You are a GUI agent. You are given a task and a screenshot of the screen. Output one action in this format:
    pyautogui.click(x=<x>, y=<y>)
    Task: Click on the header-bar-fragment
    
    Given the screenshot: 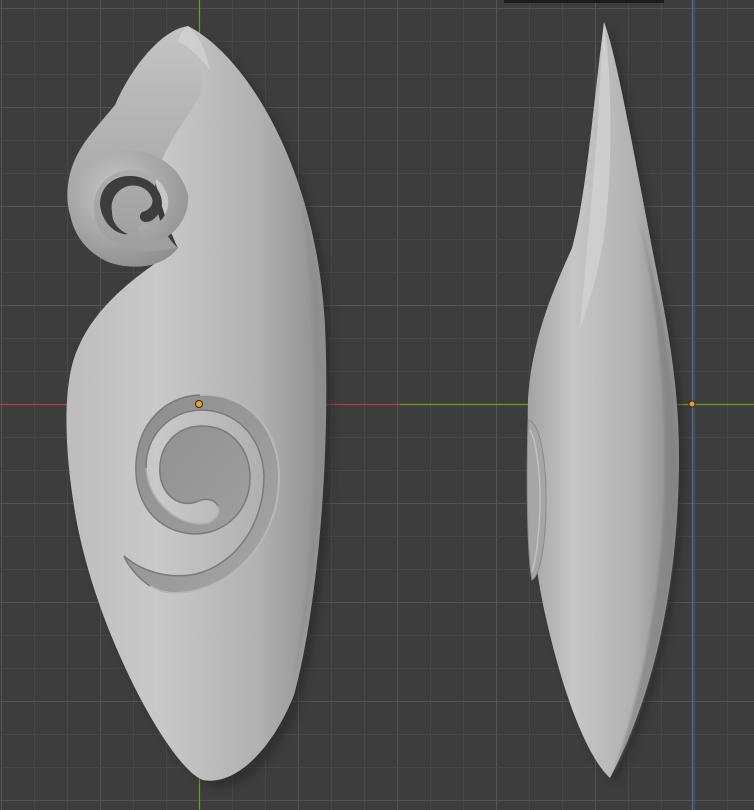 What is the action you would take?
    pyautogui.click(x=584, y=1)
    